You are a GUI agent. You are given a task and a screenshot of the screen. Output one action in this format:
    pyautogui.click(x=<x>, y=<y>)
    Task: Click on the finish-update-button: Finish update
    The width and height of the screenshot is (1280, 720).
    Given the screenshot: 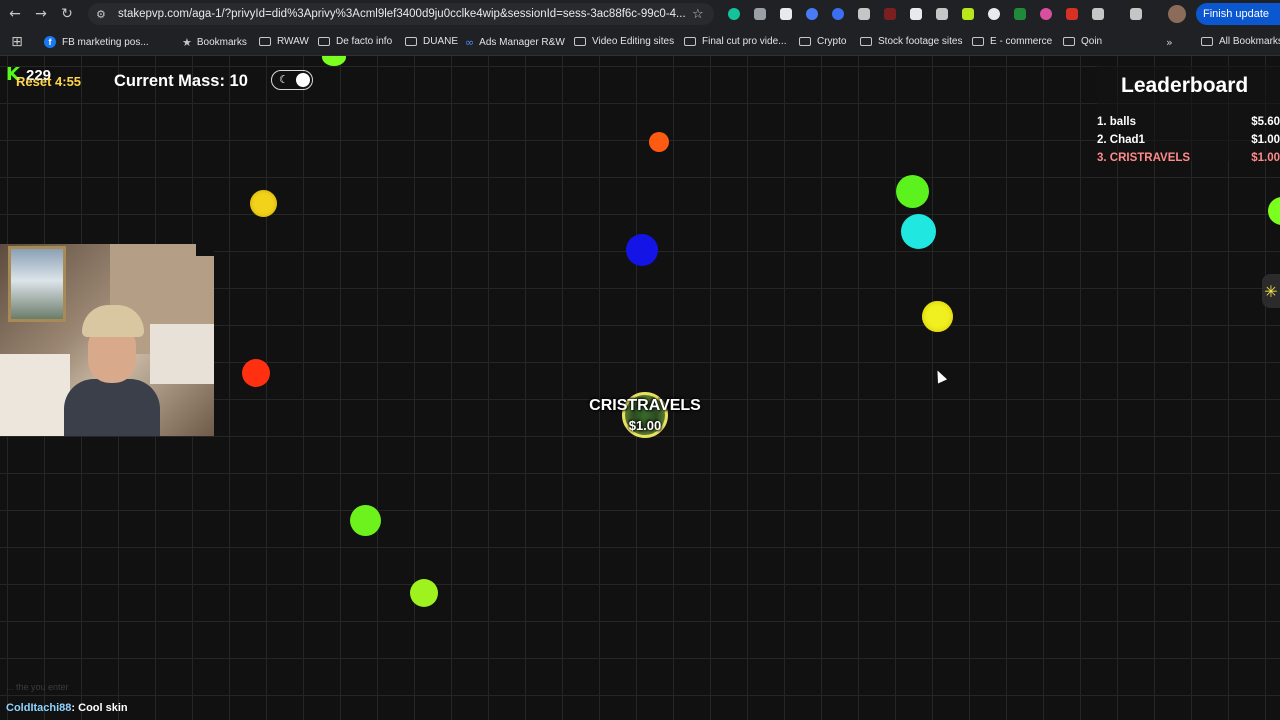 What is the action you would take?
    pyautogui.click(x=1238, y=14)
    